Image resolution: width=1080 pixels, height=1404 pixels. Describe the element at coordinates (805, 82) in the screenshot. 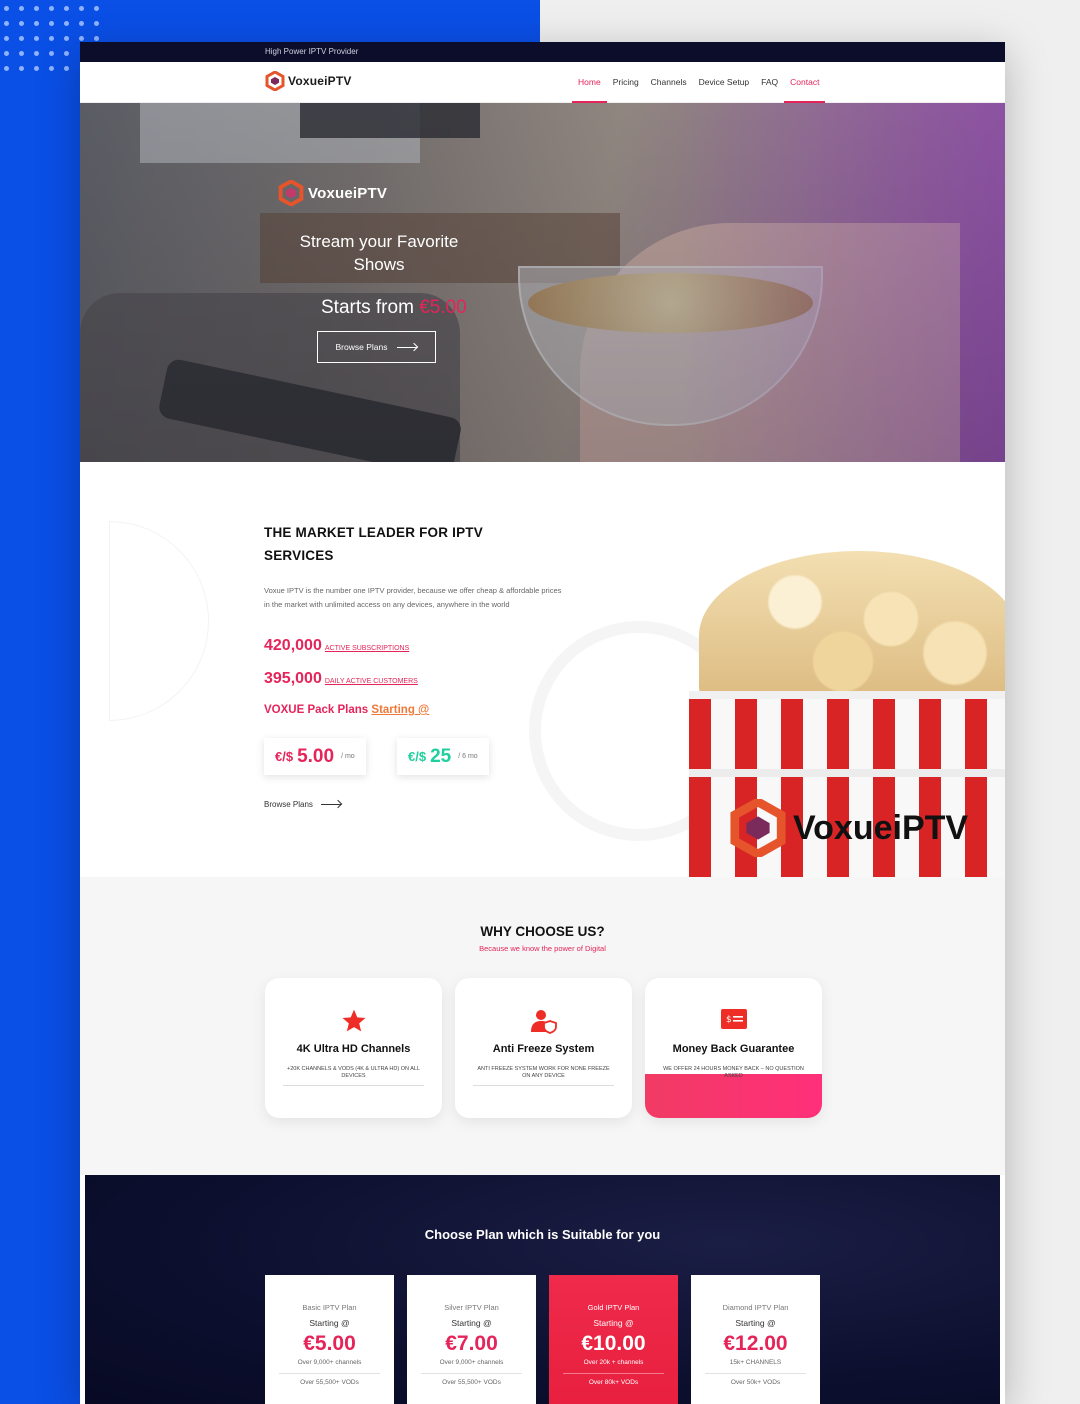

I see `nav-contact: Contact` at that location.